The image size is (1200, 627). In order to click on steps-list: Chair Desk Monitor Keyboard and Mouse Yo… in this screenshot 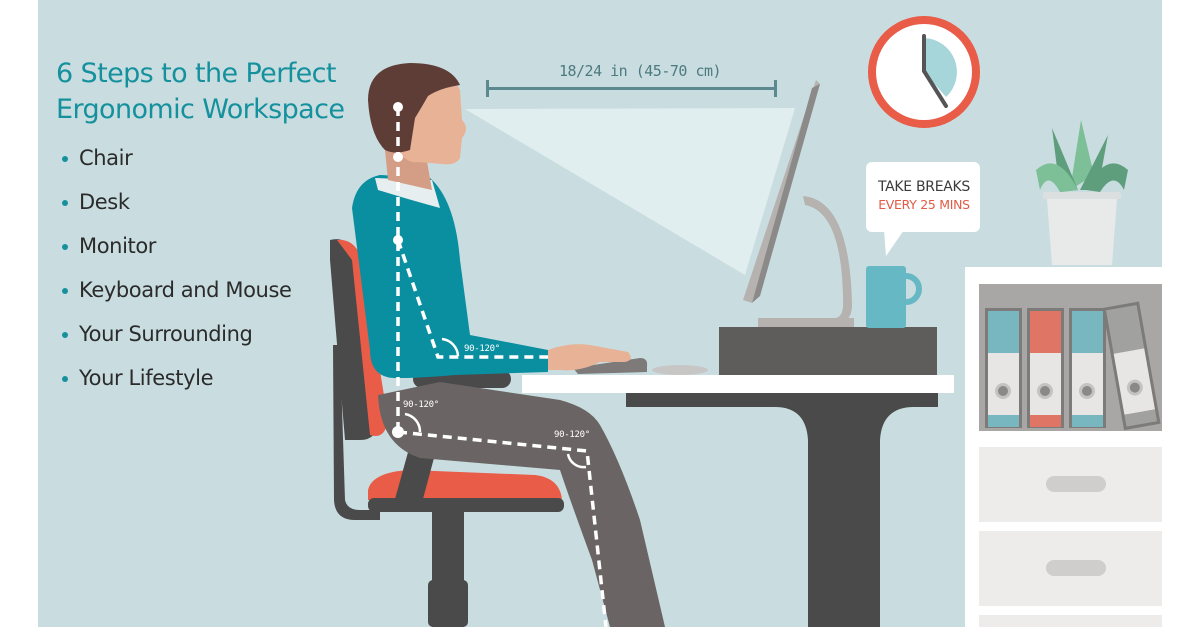, I will do `click(176, 274)`.